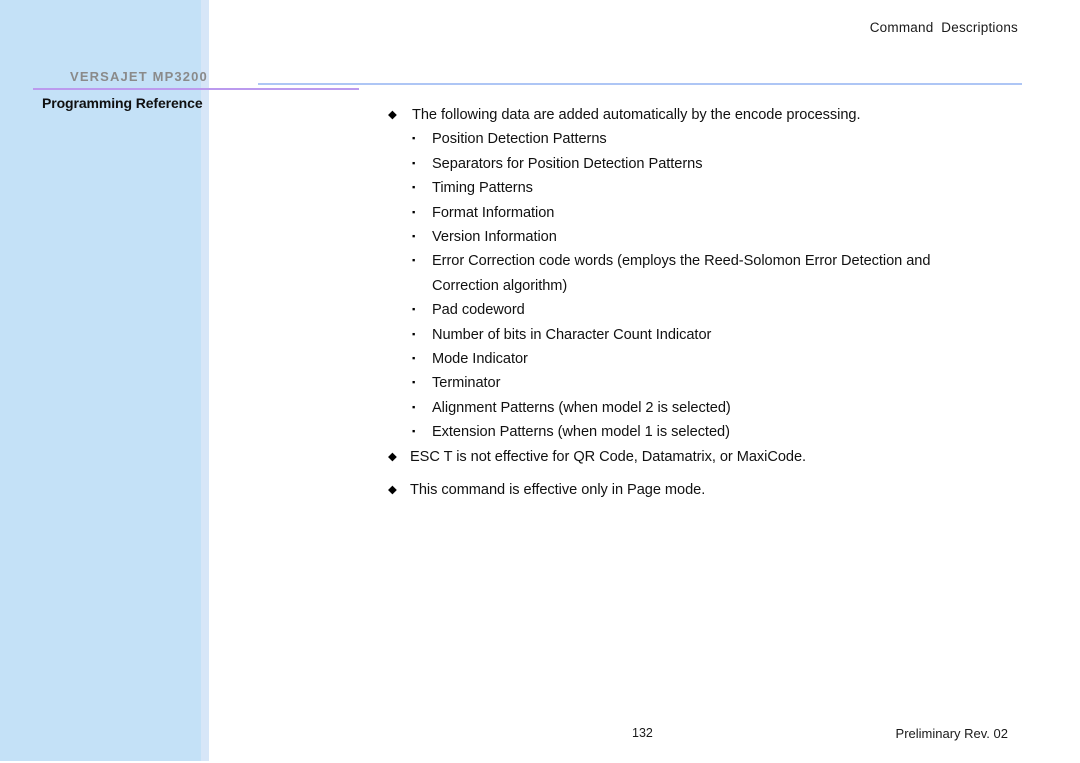 This screenshot has width=1080, height=763. What do you see at coordinates (951, 733) in the screenshot?
I see `revision-label: Preliminary Rev. 02` at bounding box center [951, 733].